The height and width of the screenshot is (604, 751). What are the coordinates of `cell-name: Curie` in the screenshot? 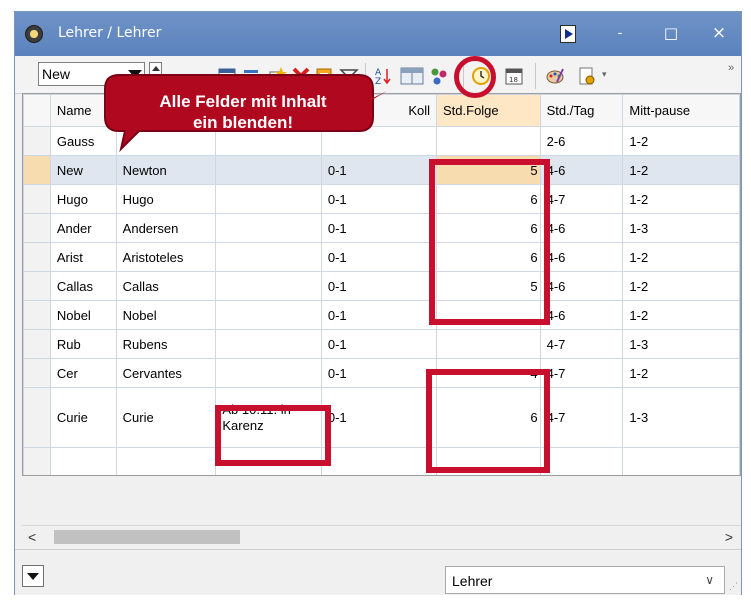 It's located at (83, 417).